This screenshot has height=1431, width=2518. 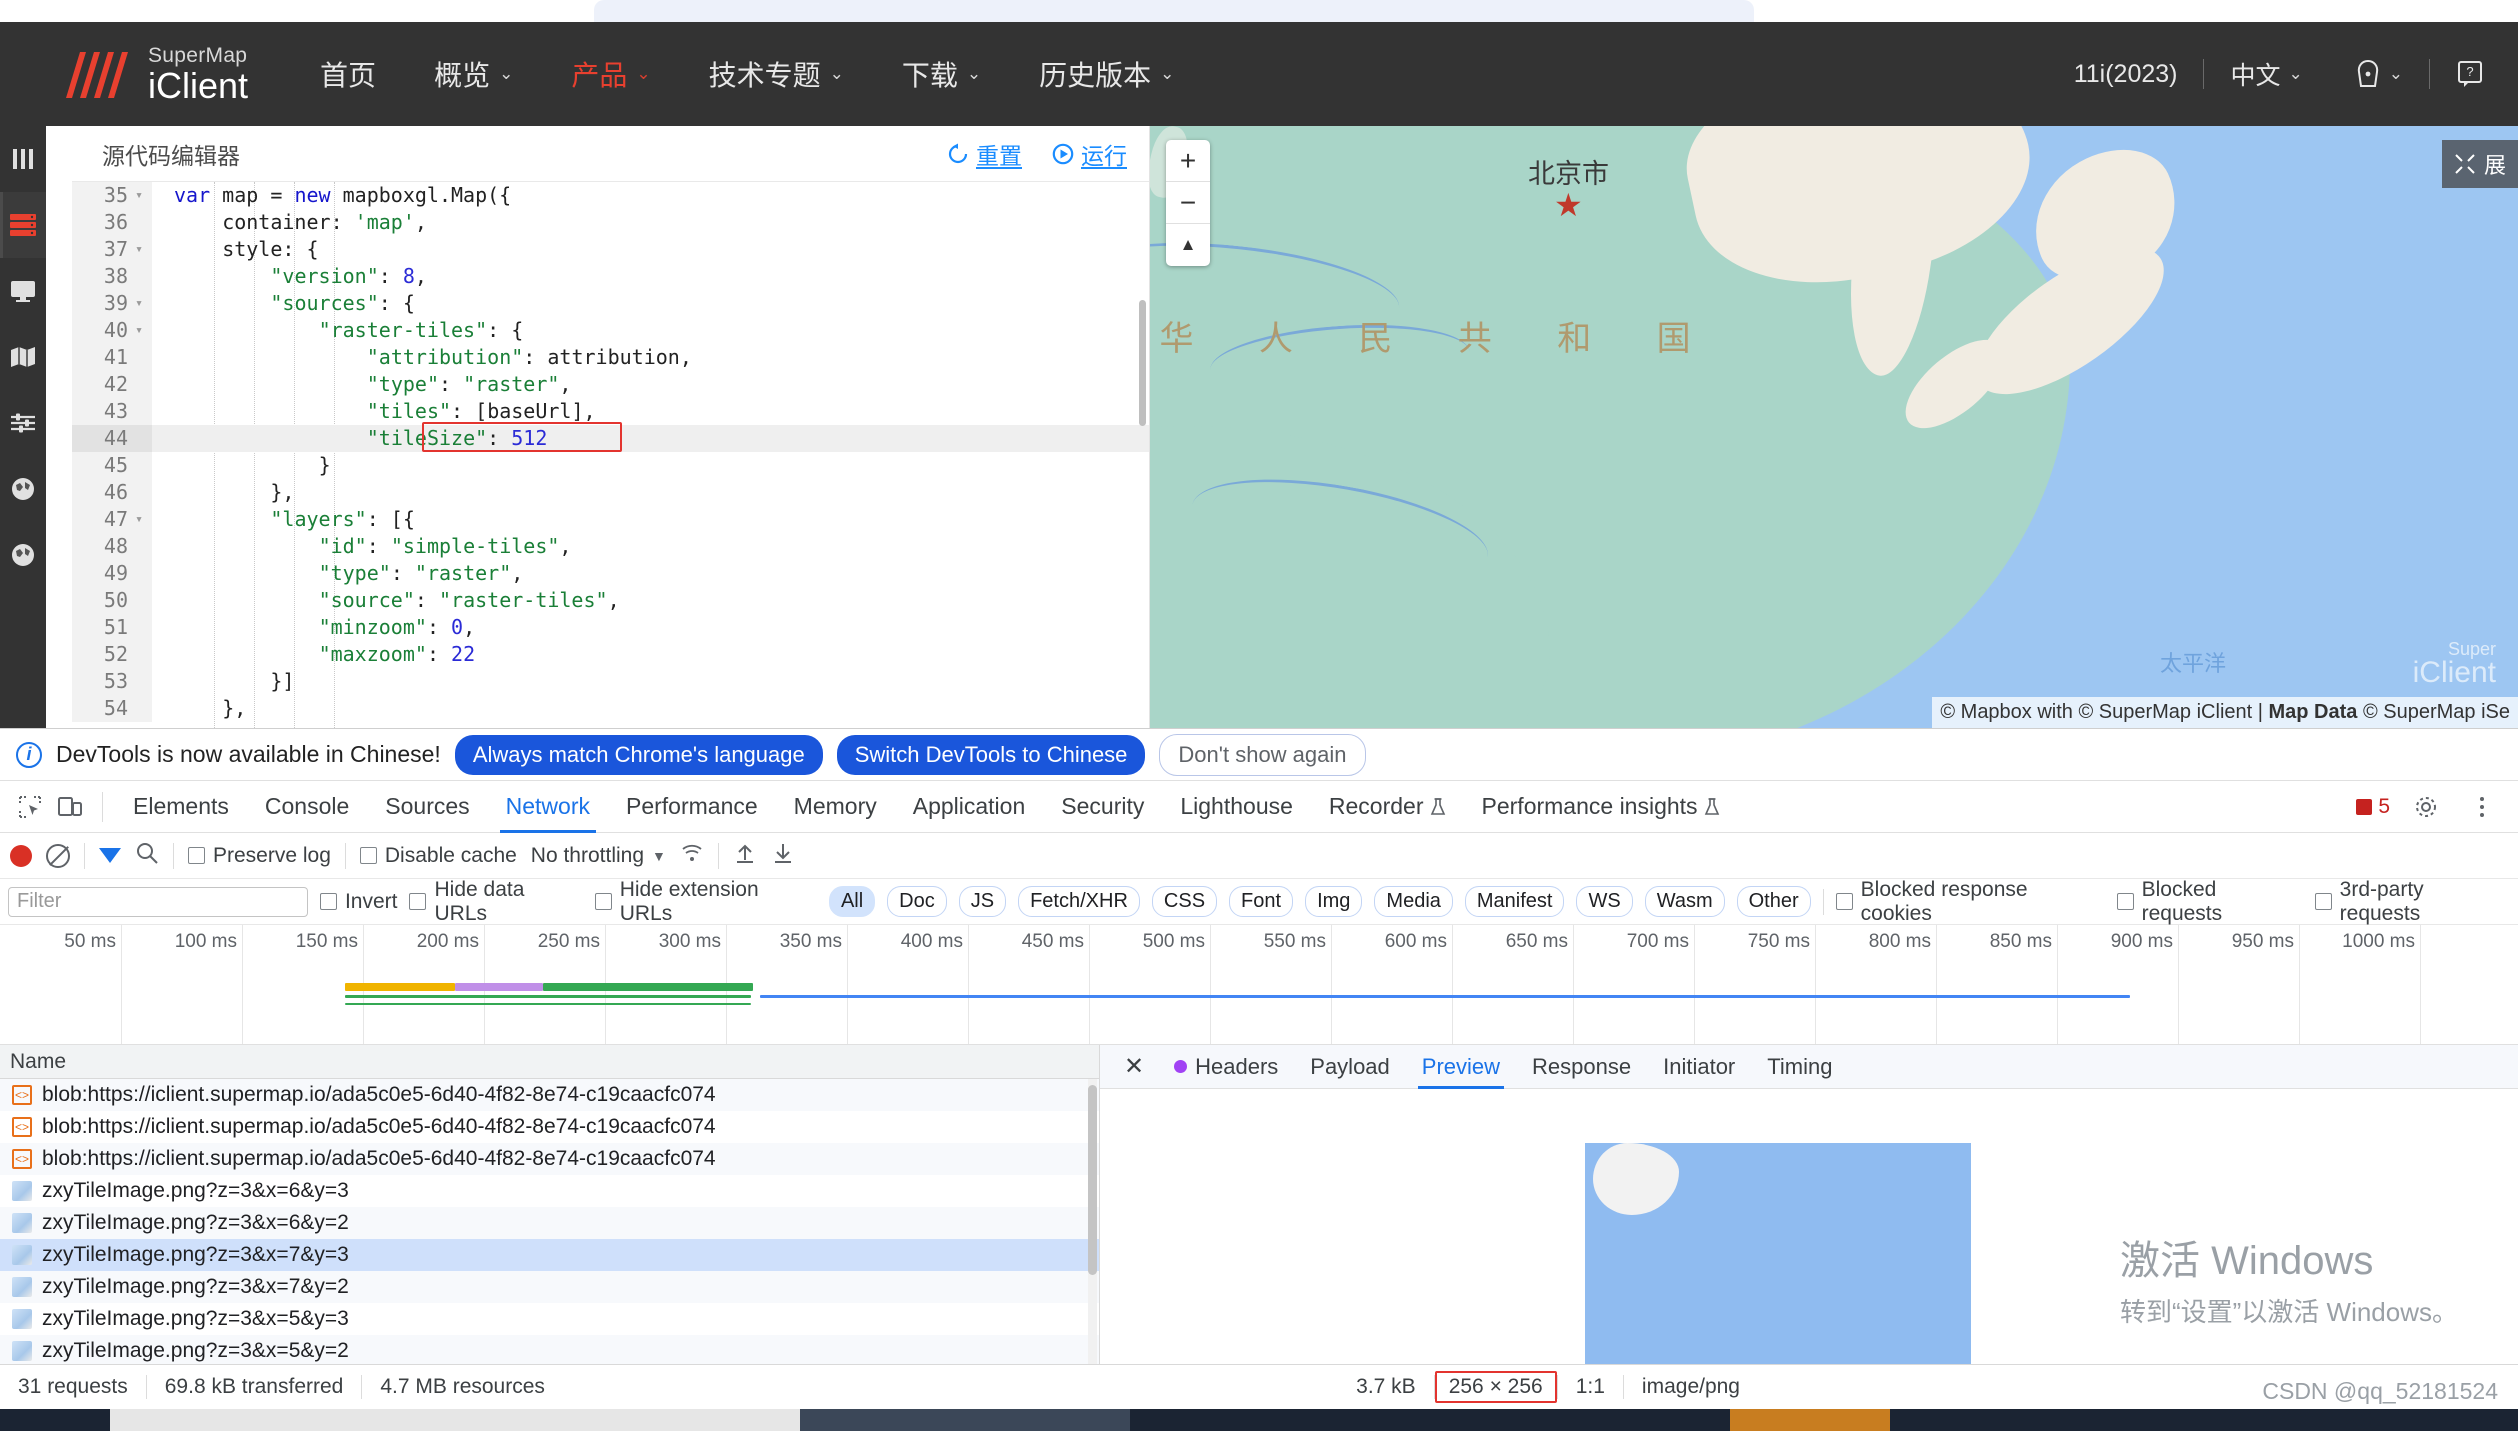 I want to click on version-selector: 11i(2023), so click(x=2126, y=74).